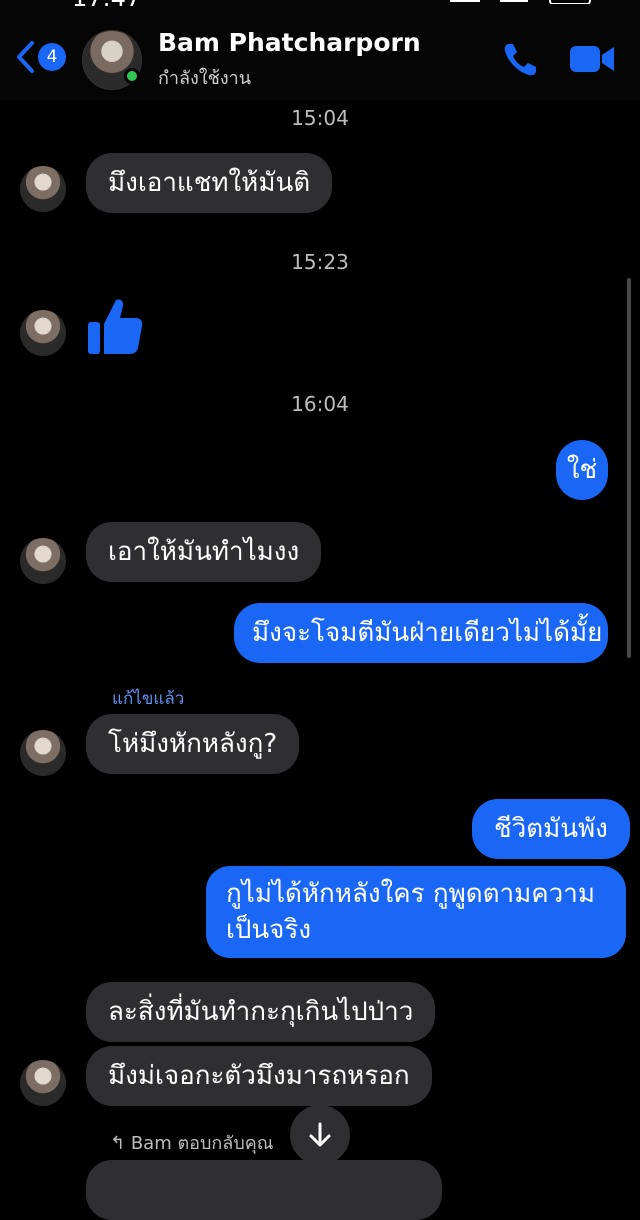 This screenshot has height=1220, width=640. I want to click on message-bubble: มึงม่เจอกะตัวมึงมารถหรอก, so click(259, 1076).